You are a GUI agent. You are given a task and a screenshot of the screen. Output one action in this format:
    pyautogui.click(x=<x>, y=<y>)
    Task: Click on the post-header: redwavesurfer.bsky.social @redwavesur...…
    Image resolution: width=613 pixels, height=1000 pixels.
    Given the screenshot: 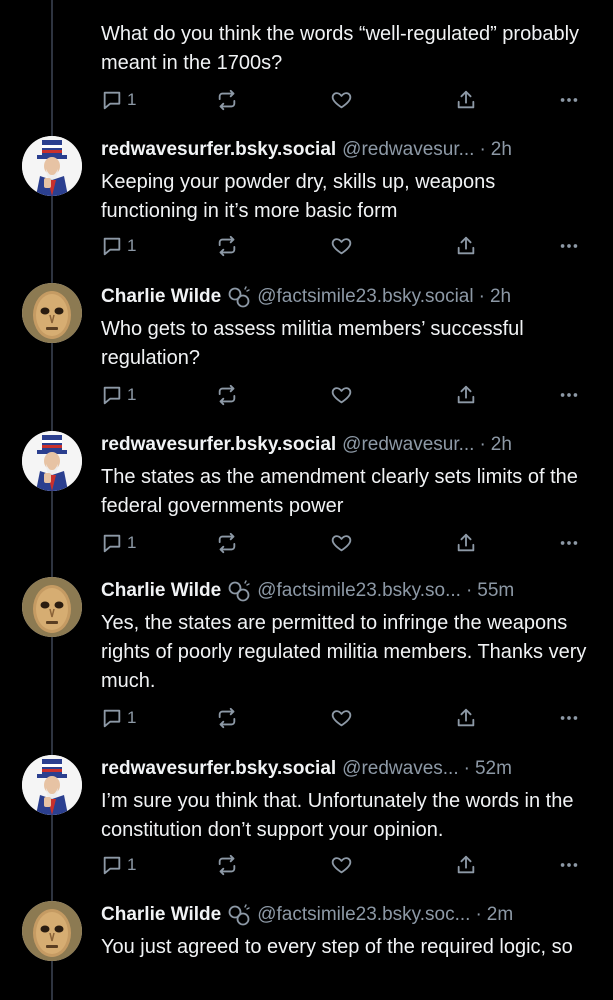 What is the action you would take?
    pyautogui.click(x=345, y=150)
    